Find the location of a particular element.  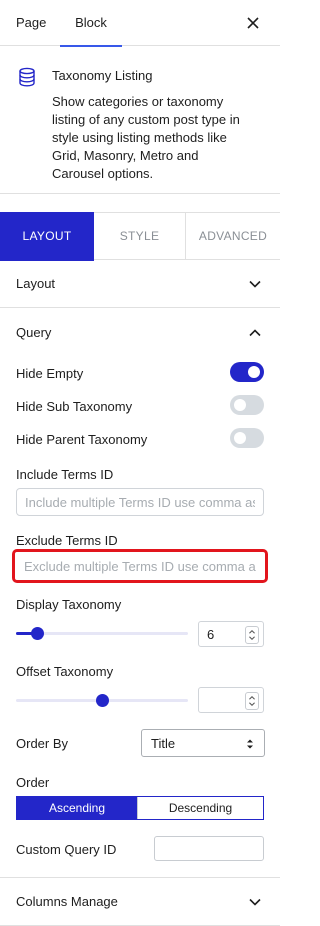

tab-page: Page is located at coordinates (31, 23).